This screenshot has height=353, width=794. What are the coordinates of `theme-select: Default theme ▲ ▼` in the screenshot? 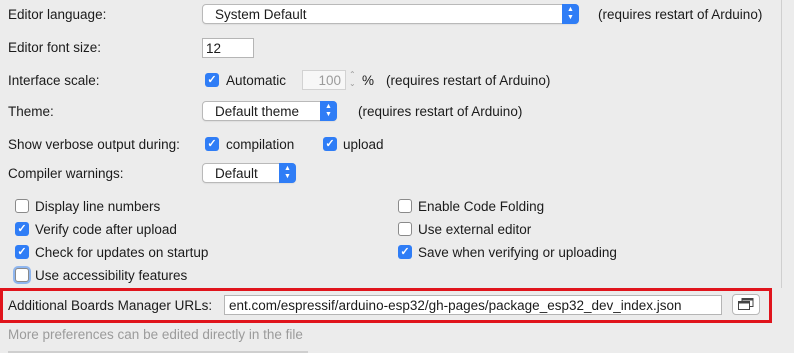 It's located at (269, 111).